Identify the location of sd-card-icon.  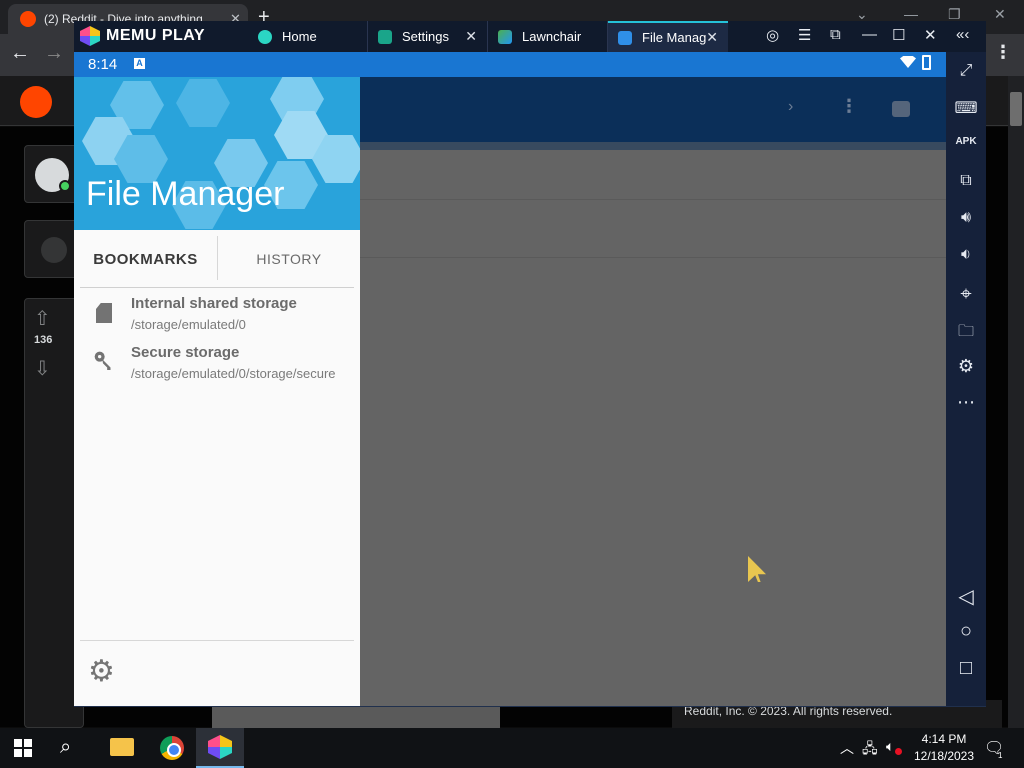
(104, 313).